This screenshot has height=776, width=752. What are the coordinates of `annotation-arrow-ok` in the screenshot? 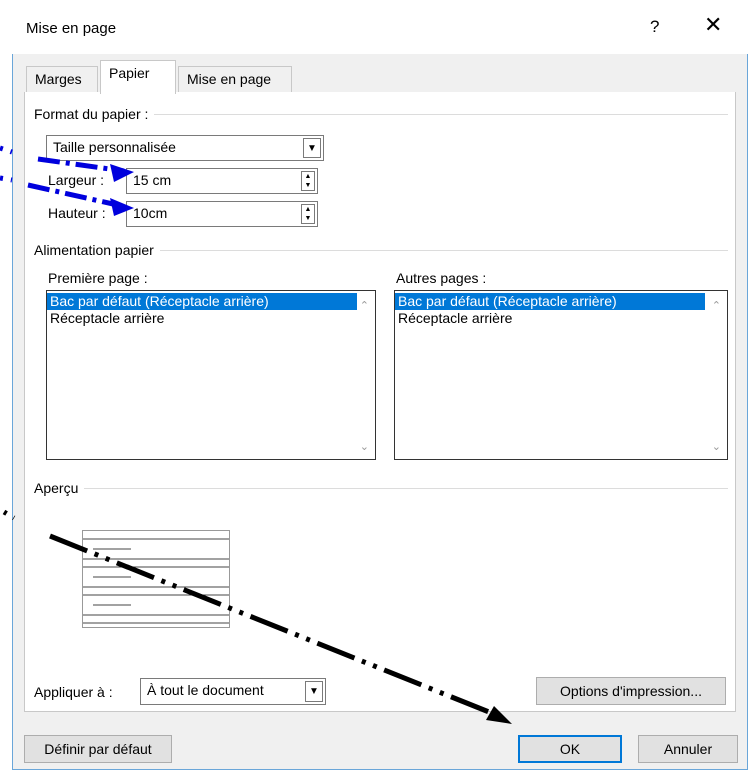 It's located at (277, 627).